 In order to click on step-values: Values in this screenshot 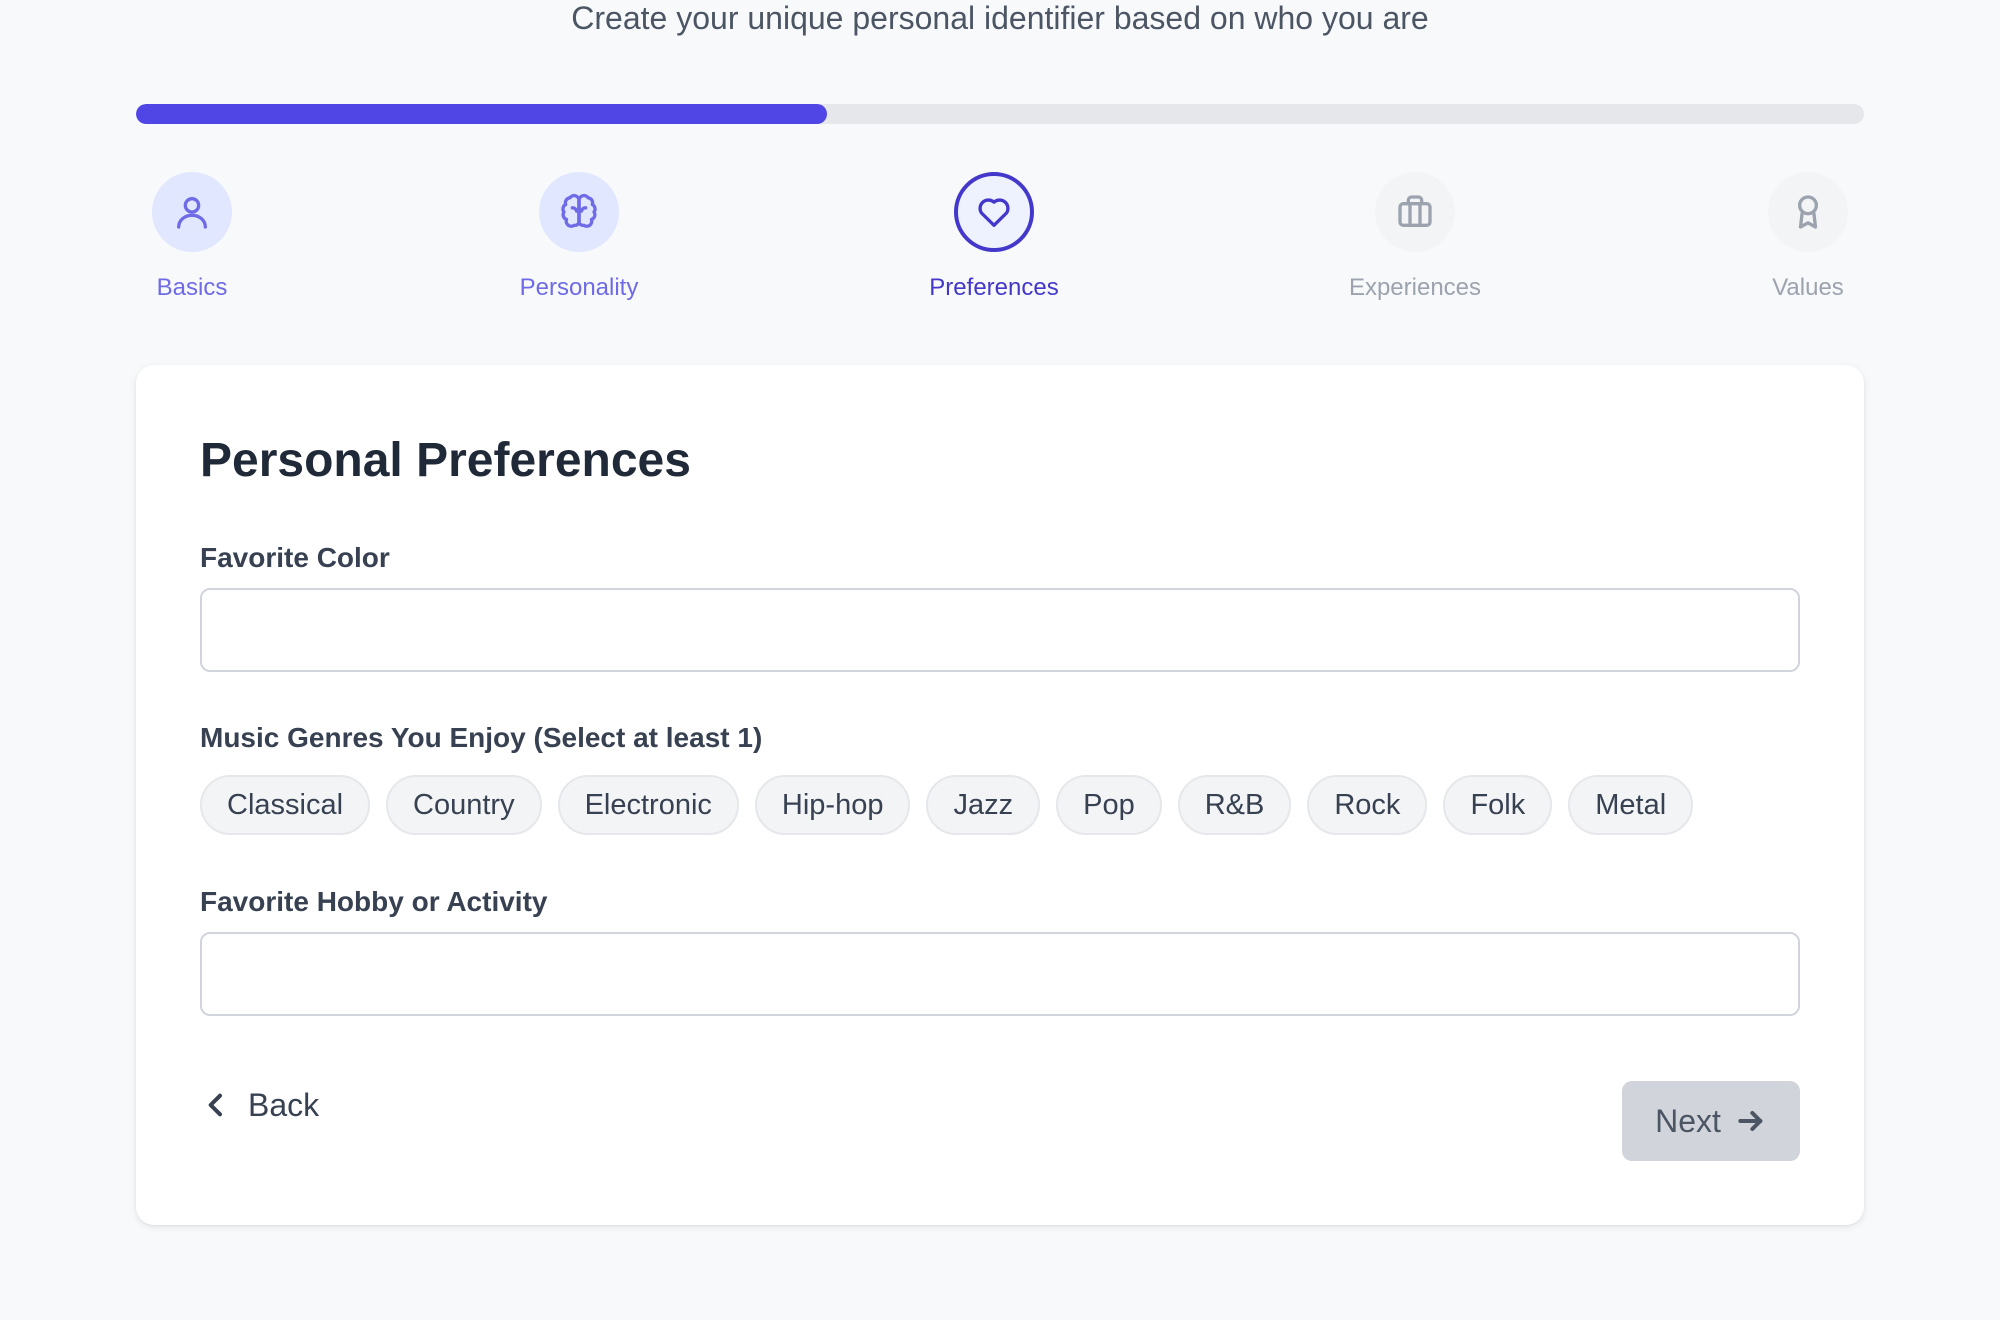, I will do `click(1808, 237)`.